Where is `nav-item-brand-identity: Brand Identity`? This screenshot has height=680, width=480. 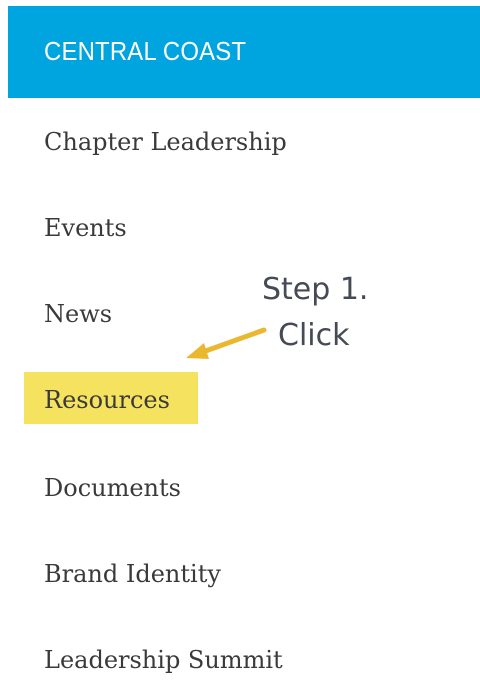 nav-item-brand-identity: Brand Identity is located at coordinates (132, 574).